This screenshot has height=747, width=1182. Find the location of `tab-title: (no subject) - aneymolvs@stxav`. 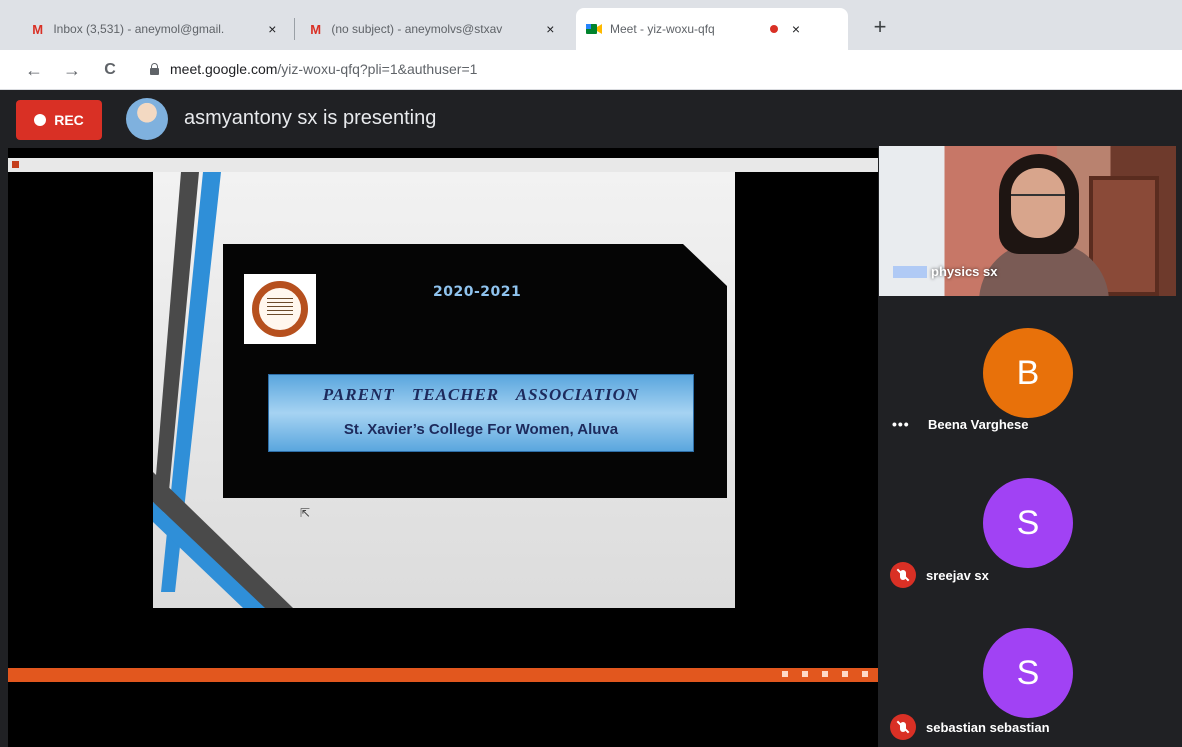

tab-title: (no subject) - aneymolvs@stxav is located at coordinates (417, 29).